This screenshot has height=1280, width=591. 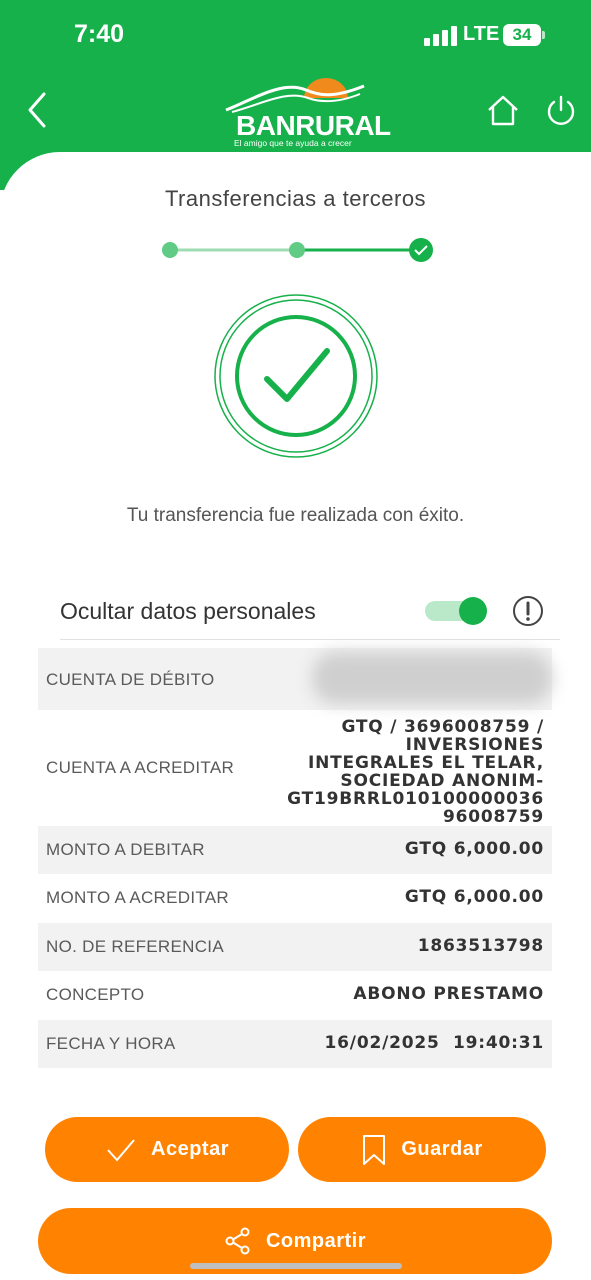 What do you see at coordinates (473, 611) in the screenshot?
I see `toggle-knob` at bounding box center [473, 611].